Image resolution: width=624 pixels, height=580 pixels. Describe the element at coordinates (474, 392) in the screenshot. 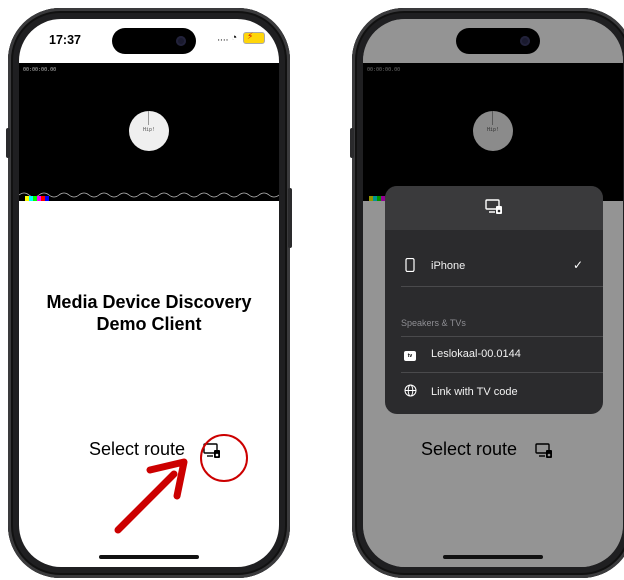

I see `device-name: Link with TV code` at that location.